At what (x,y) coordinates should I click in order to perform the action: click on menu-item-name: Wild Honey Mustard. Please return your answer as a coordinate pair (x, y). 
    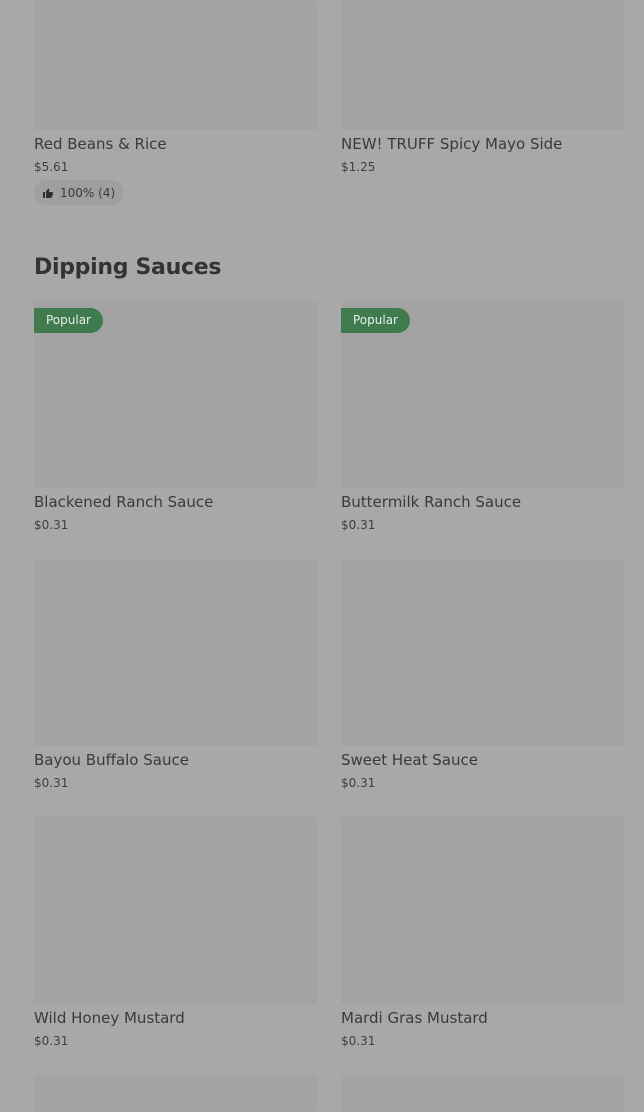
    Looking at the image, I should click on (109, 1018).